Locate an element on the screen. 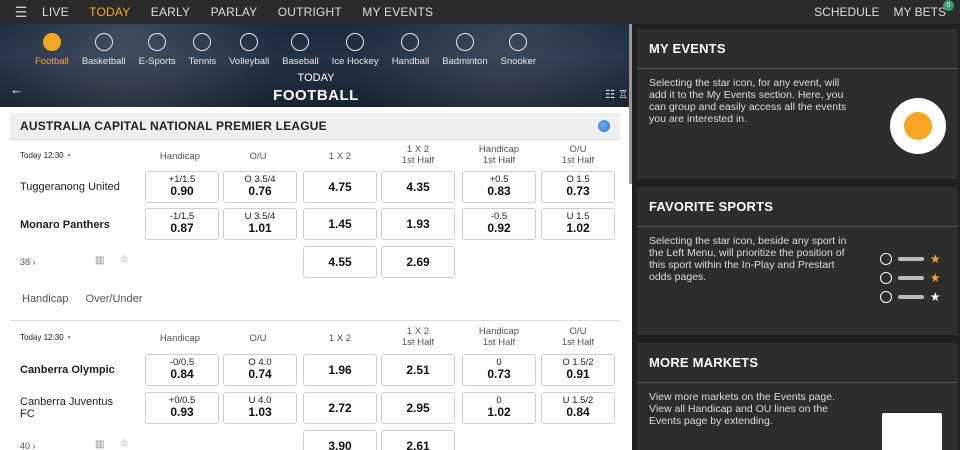 This screenshot has width=960, height=450. odds-ou-half-under: U 1.5 1.02 is located at coordinates (578, 224).